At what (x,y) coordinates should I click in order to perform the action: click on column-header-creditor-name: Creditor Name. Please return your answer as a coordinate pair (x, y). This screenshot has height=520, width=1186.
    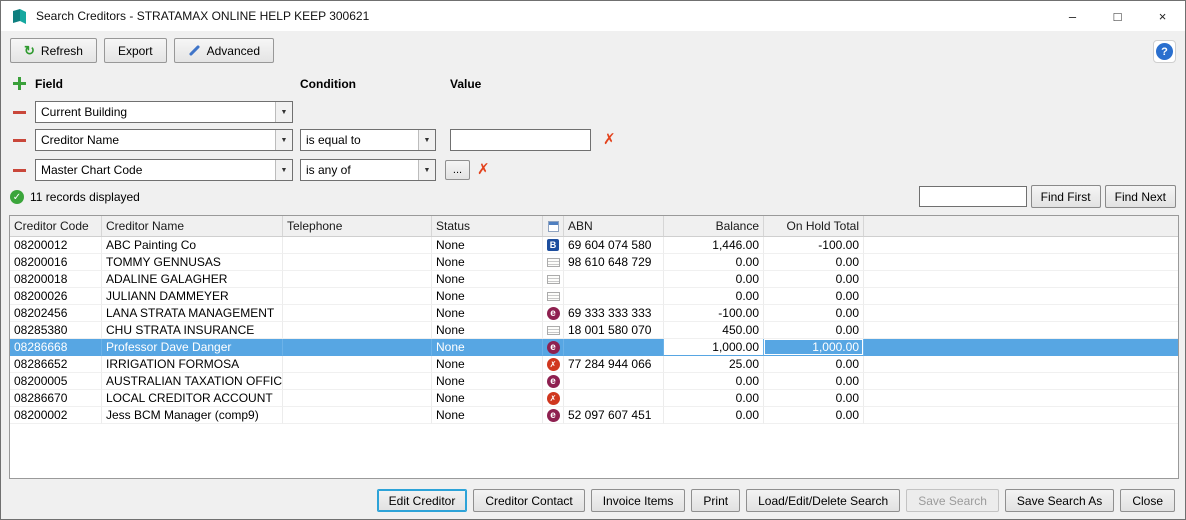
    Looking at the image, I should click on (192, 226).